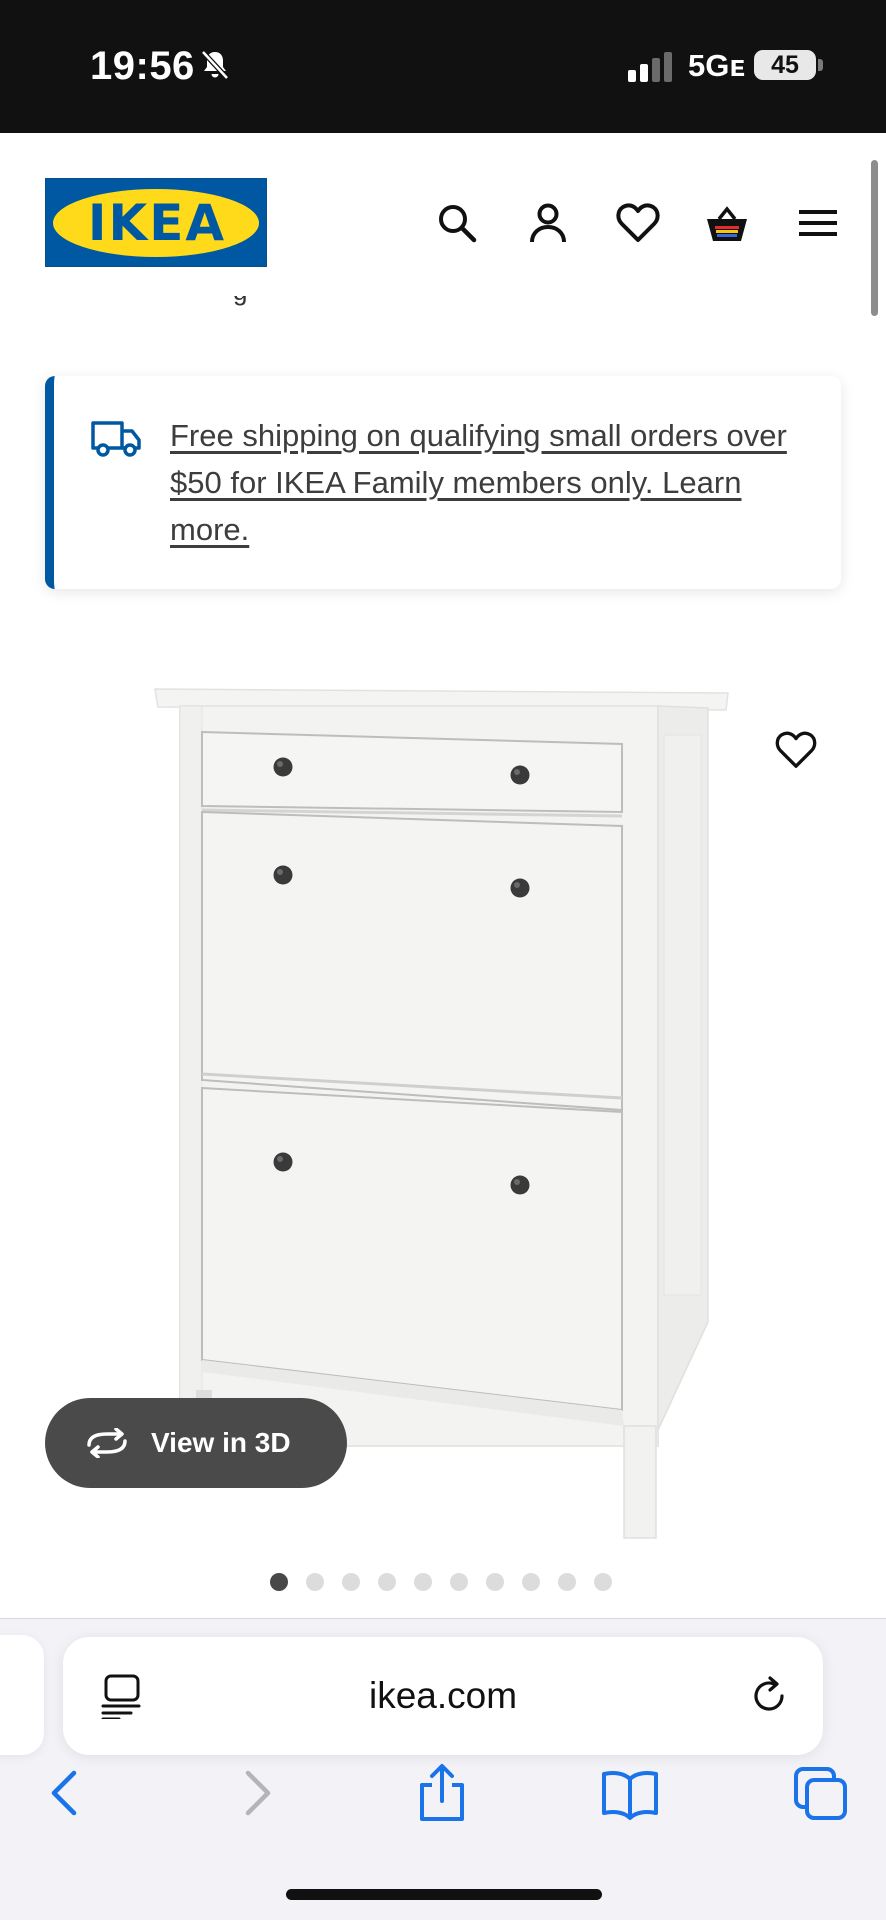 The height and width of the screenshot is (1920, 886). I want to click on ikea-logo: IKEA, so click(156, 222).